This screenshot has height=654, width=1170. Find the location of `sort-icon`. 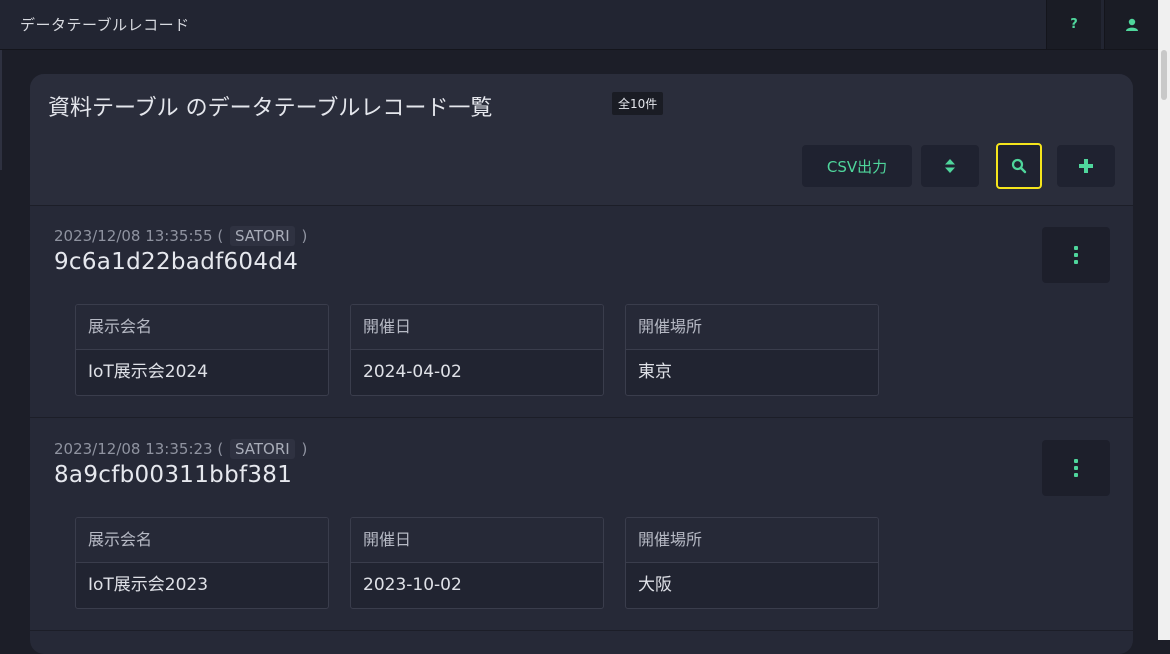

sort-icon is located at coordinates (950, 166).